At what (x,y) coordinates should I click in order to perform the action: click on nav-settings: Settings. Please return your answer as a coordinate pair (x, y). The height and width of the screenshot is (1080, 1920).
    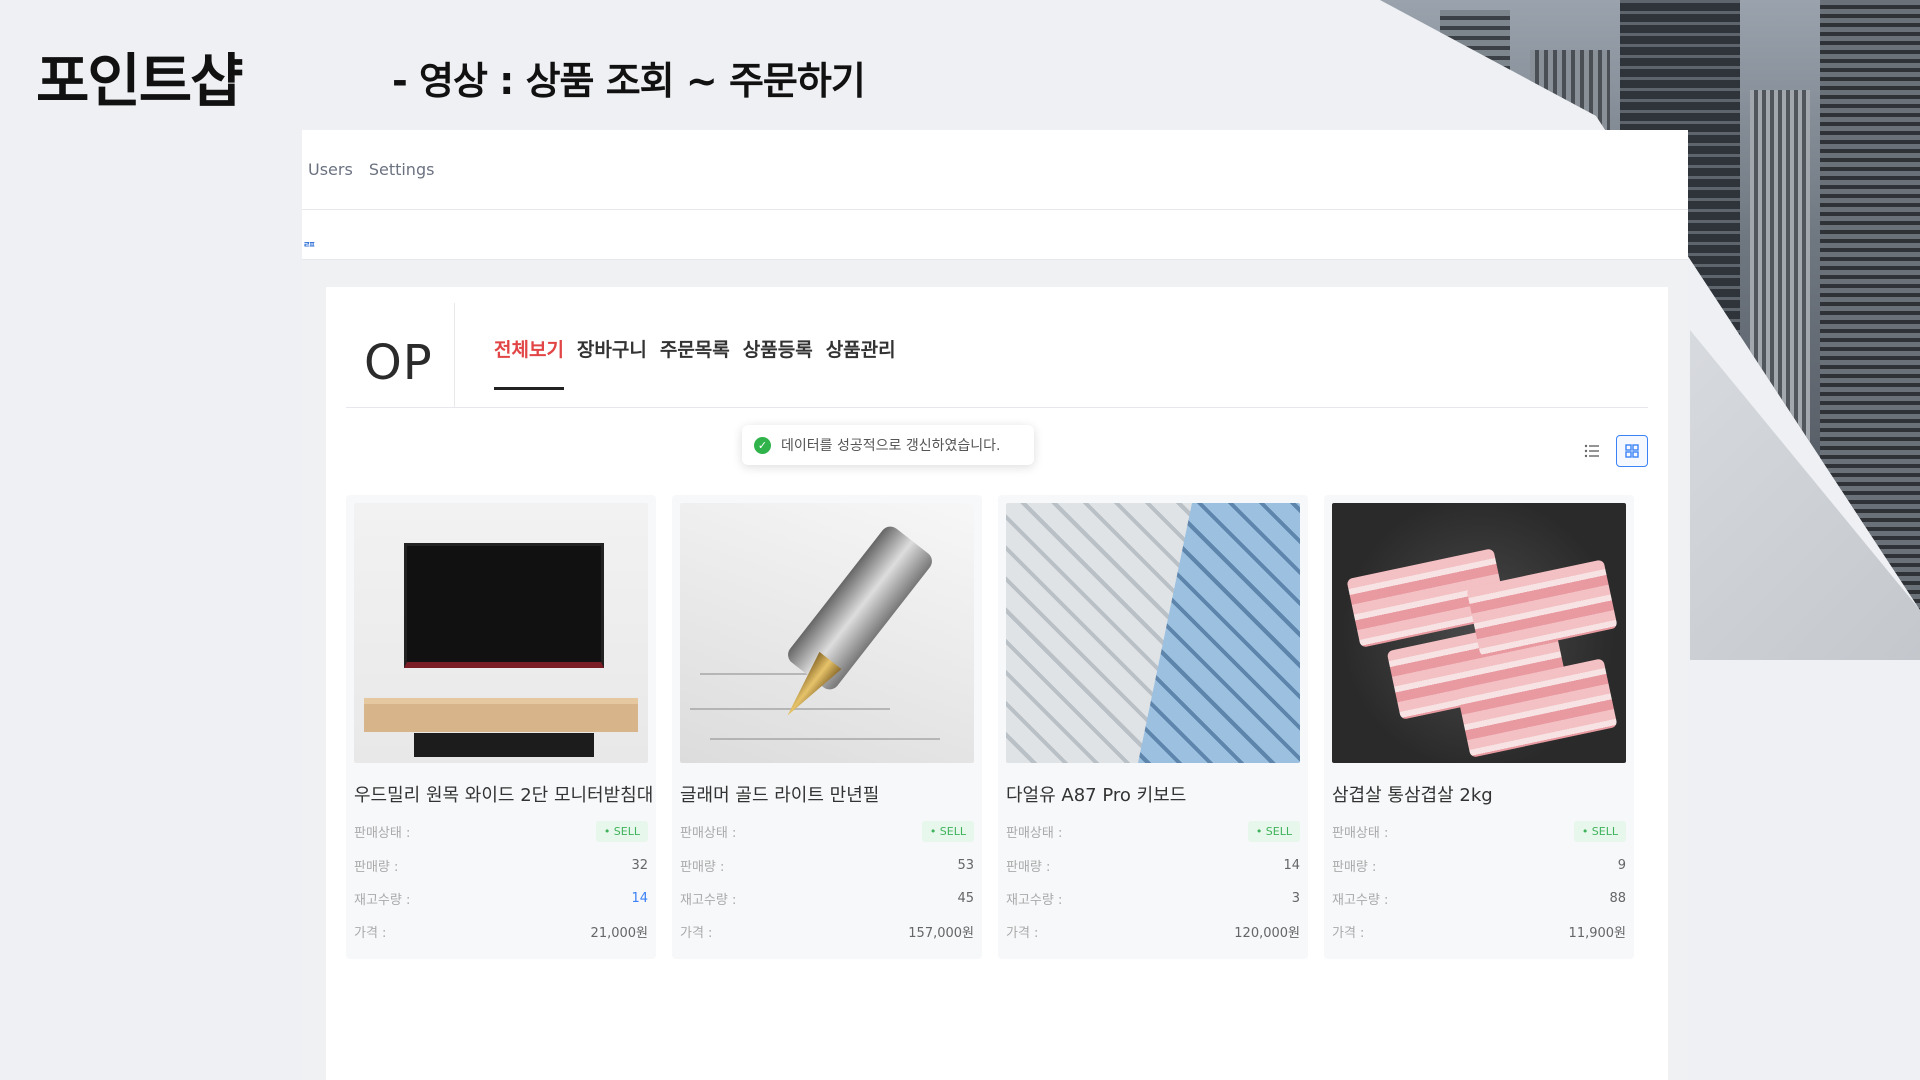
    Looking at the image, I should click on (402, 169).